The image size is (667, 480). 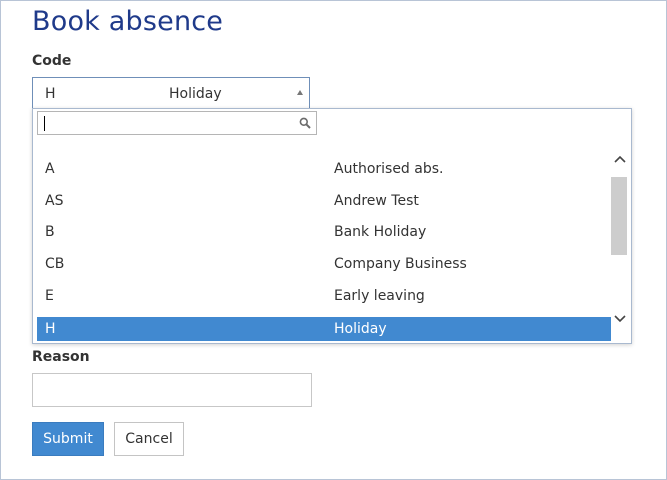 I want to click on cancel-button: Cancel, so click(x=149, y=439).